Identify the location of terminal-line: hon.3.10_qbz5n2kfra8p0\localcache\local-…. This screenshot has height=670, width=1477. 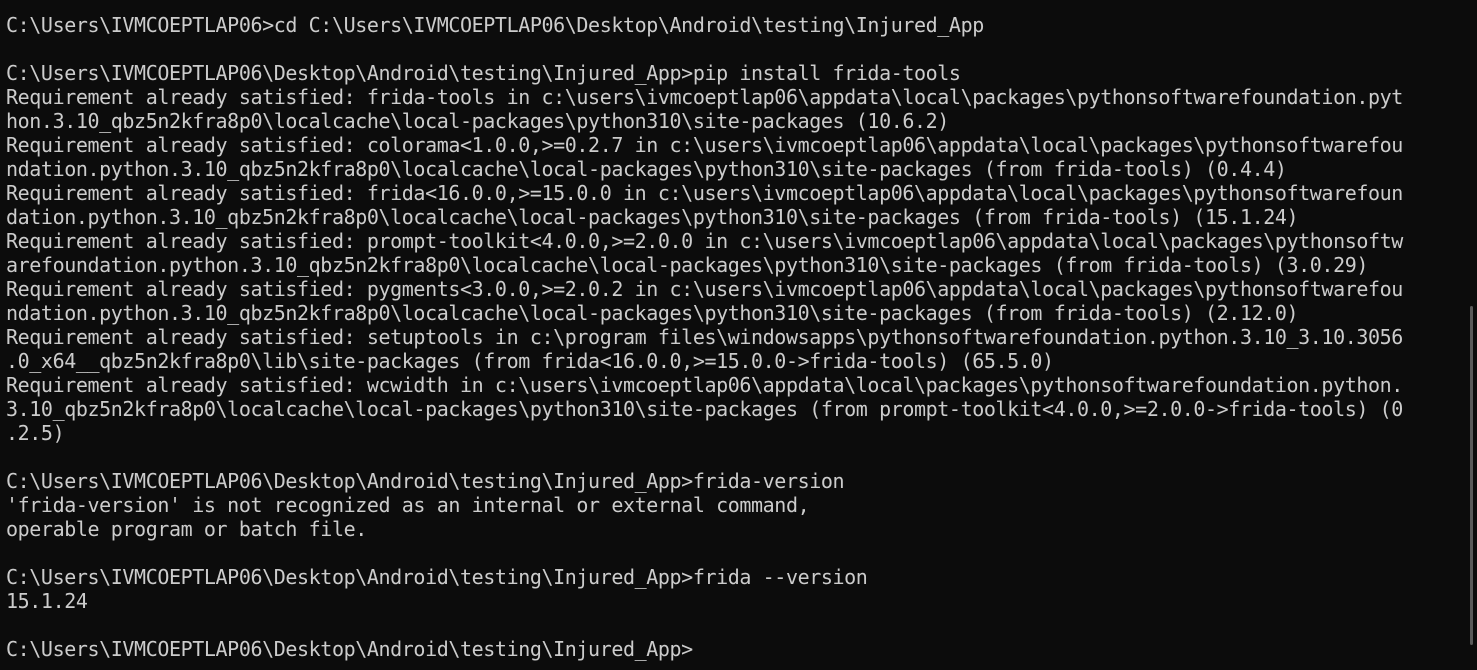
(477, 121).